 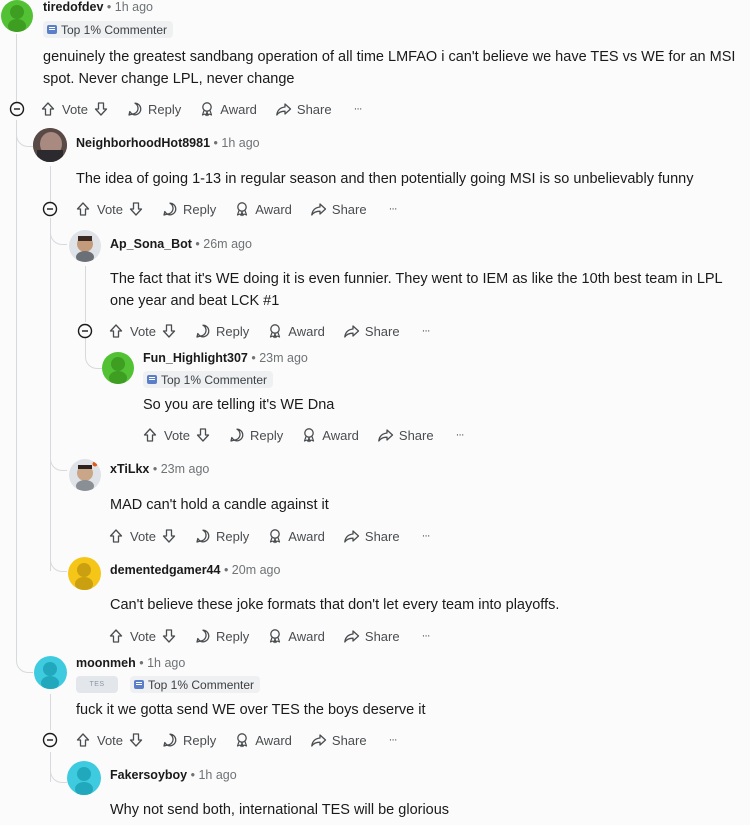 I want to click on comment-author: xTiLkx • 23m ago, so click(x=159, y=469).